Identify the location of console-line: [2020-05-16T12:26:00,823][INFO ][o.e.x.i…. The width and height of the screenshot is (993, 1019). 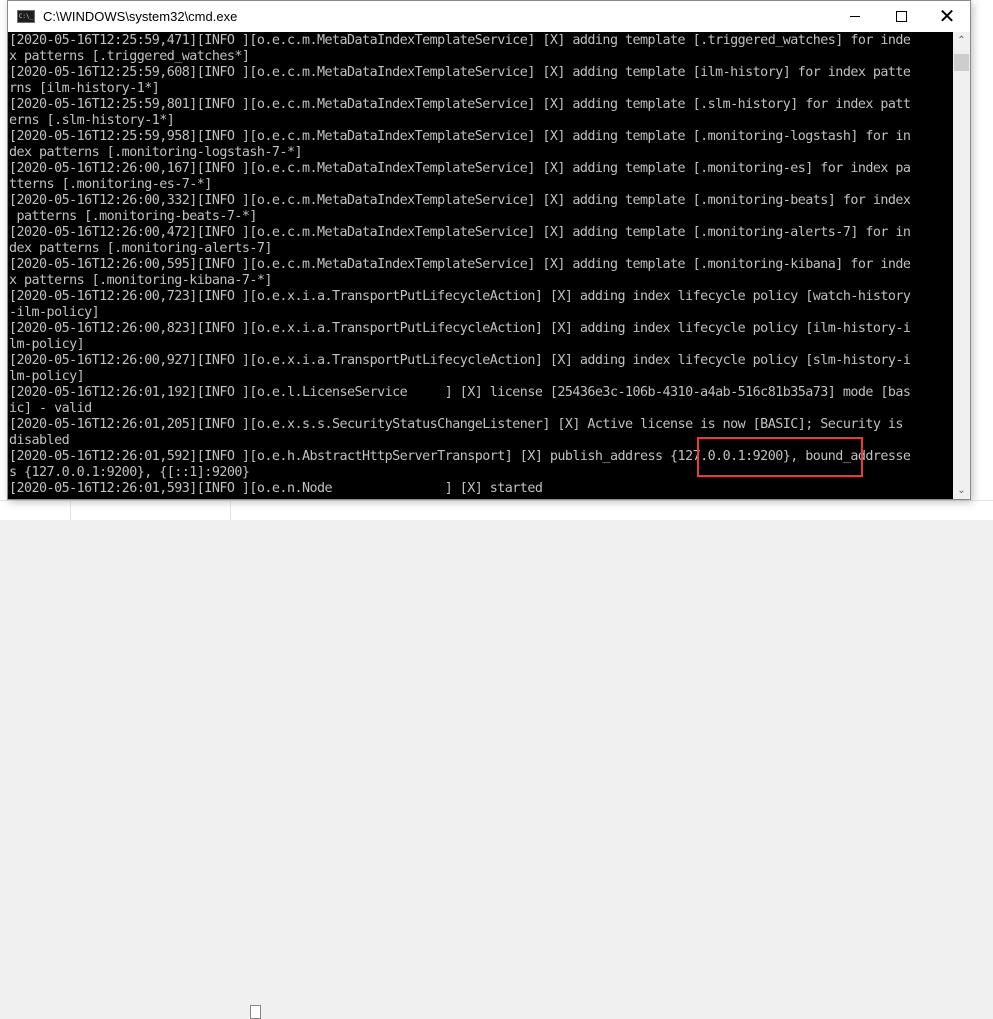
(460, 328).